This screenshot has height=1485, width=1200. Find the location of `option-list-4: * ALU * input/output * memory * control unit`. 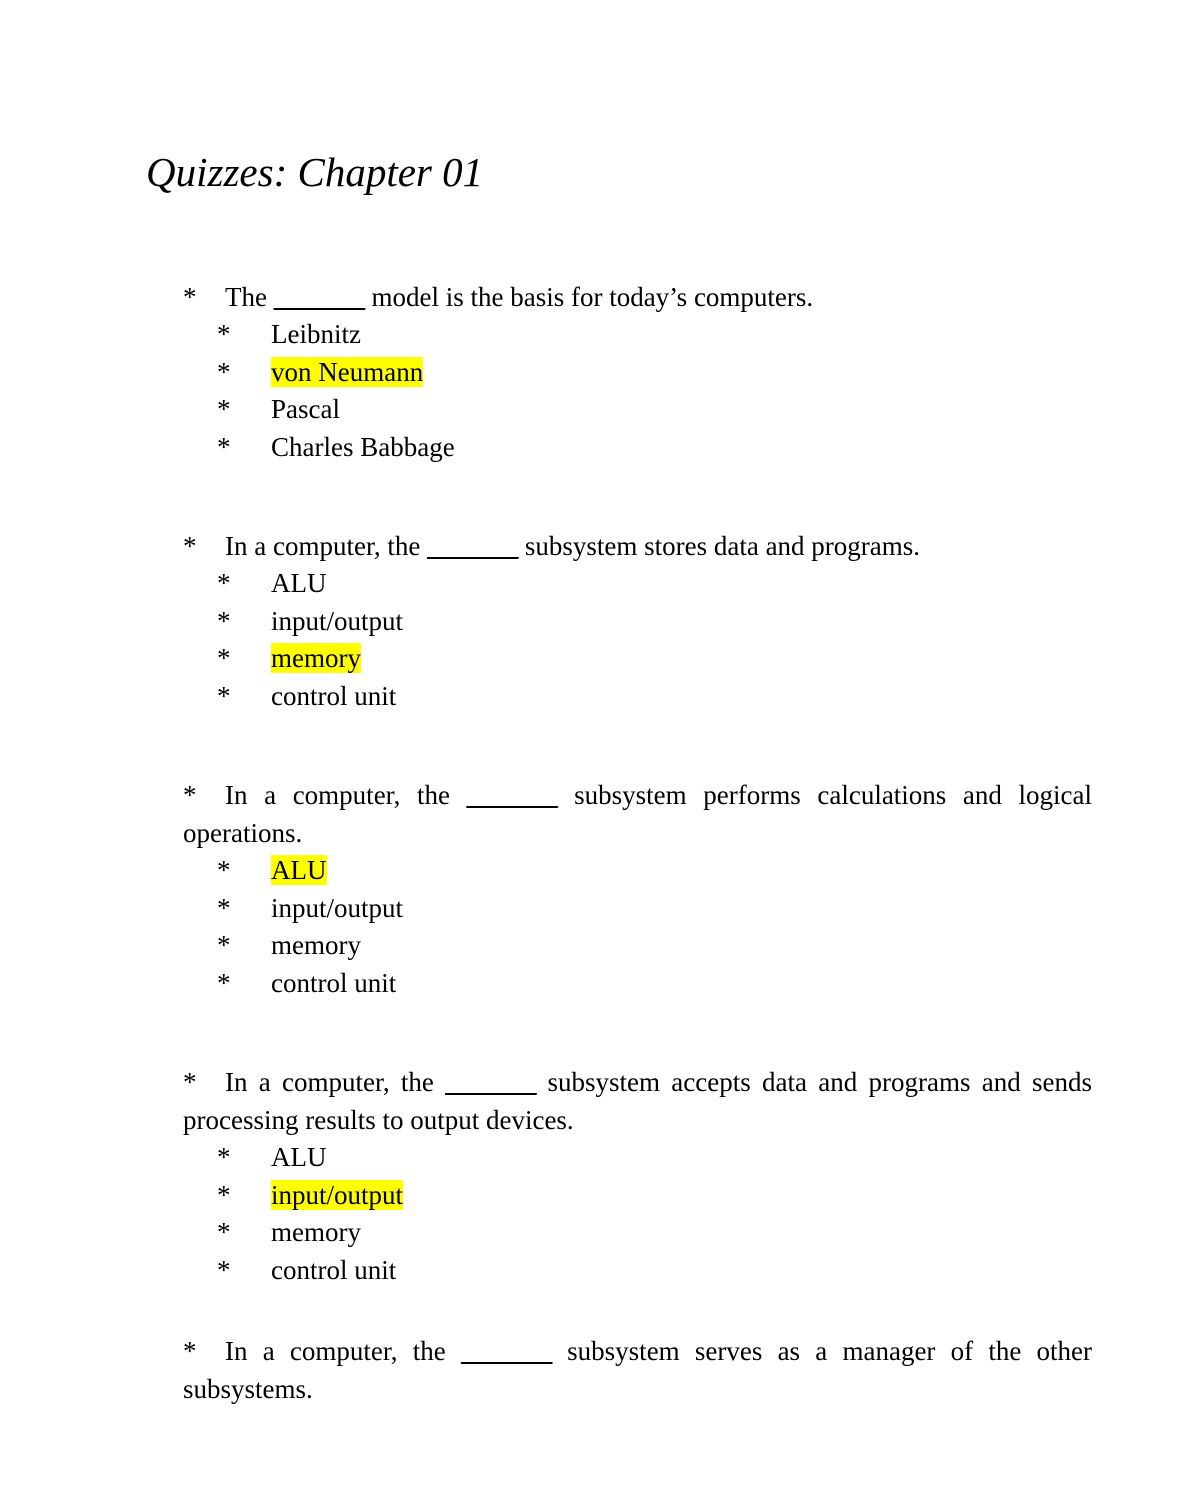

option-list-4: * ALU * input/output * memory * control unit is located at coordinates (637, 1214).